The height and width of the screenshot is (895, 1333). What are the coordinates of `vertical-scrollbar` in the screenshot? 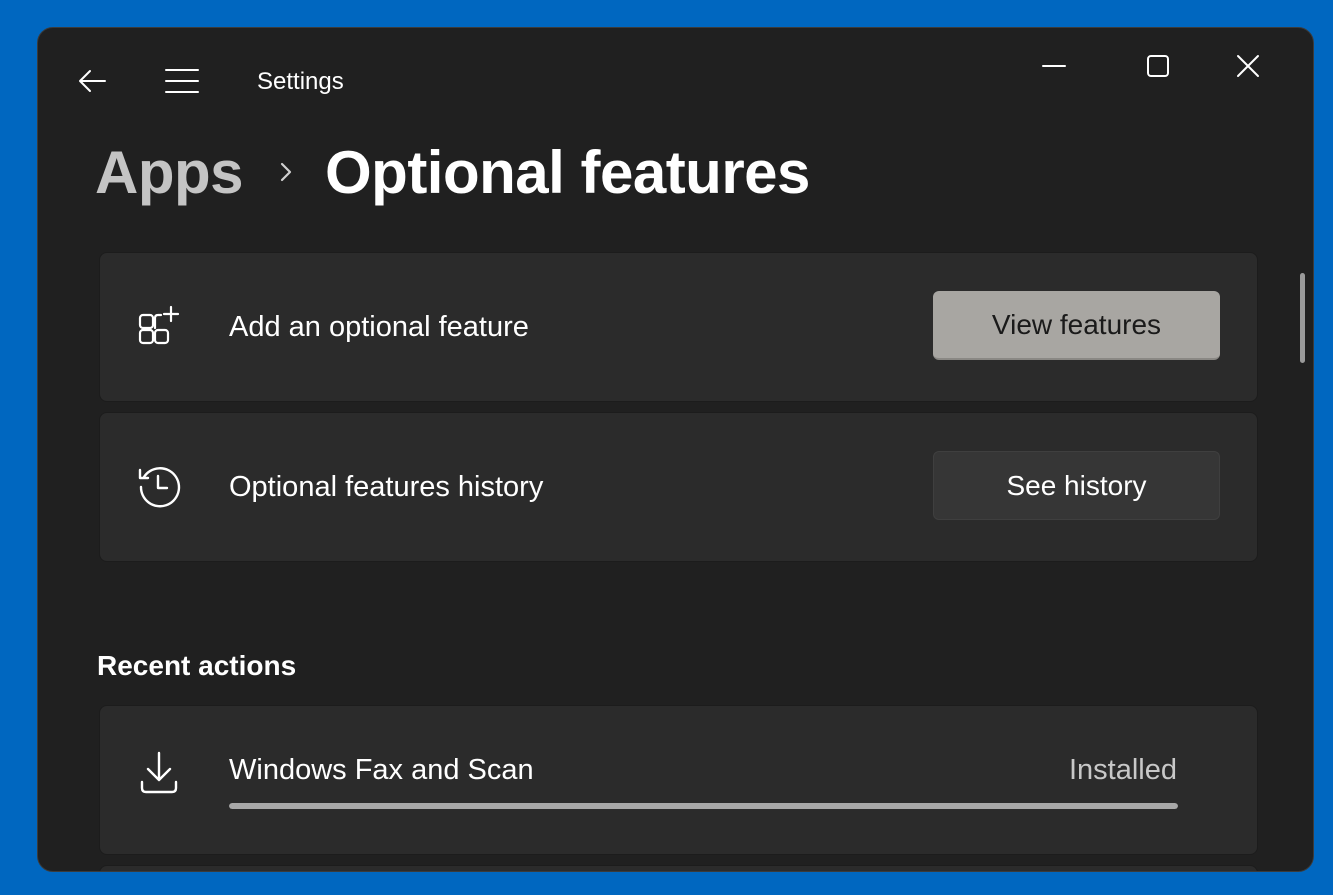 It's located at (1302, 318).